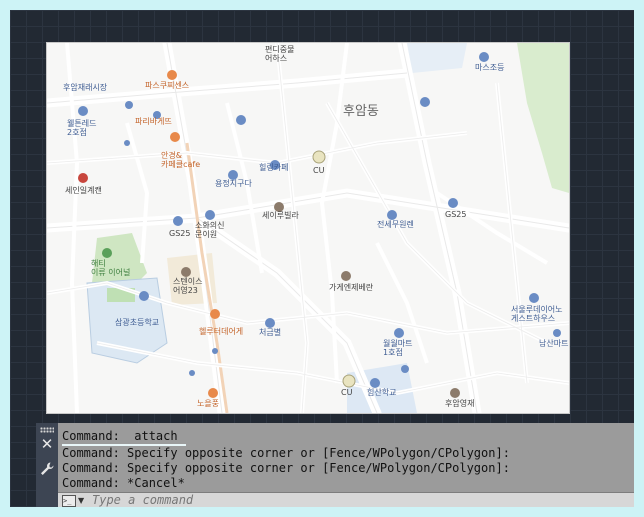 This screenshot has width=644, height=517. What do you see at coordinates (460, 403) in the screenshot?
I see `map-label: 후암영재` at bounding box center [460, 403].